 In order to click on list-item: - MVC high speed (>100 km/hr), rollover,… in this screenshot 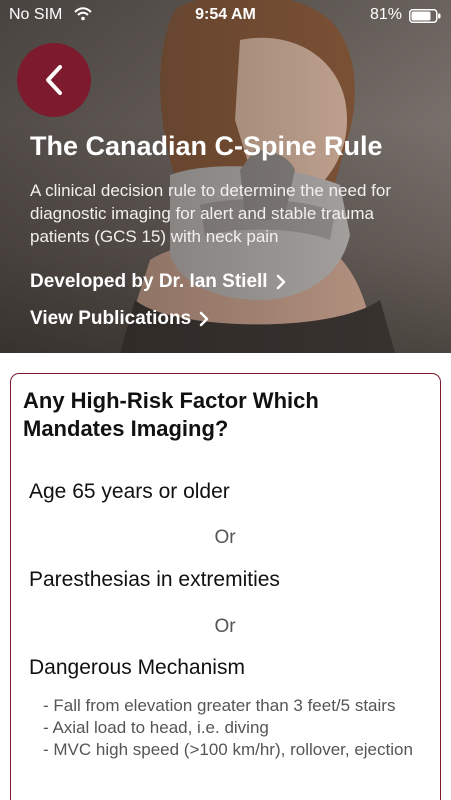, I will do `click(228, 749)`.